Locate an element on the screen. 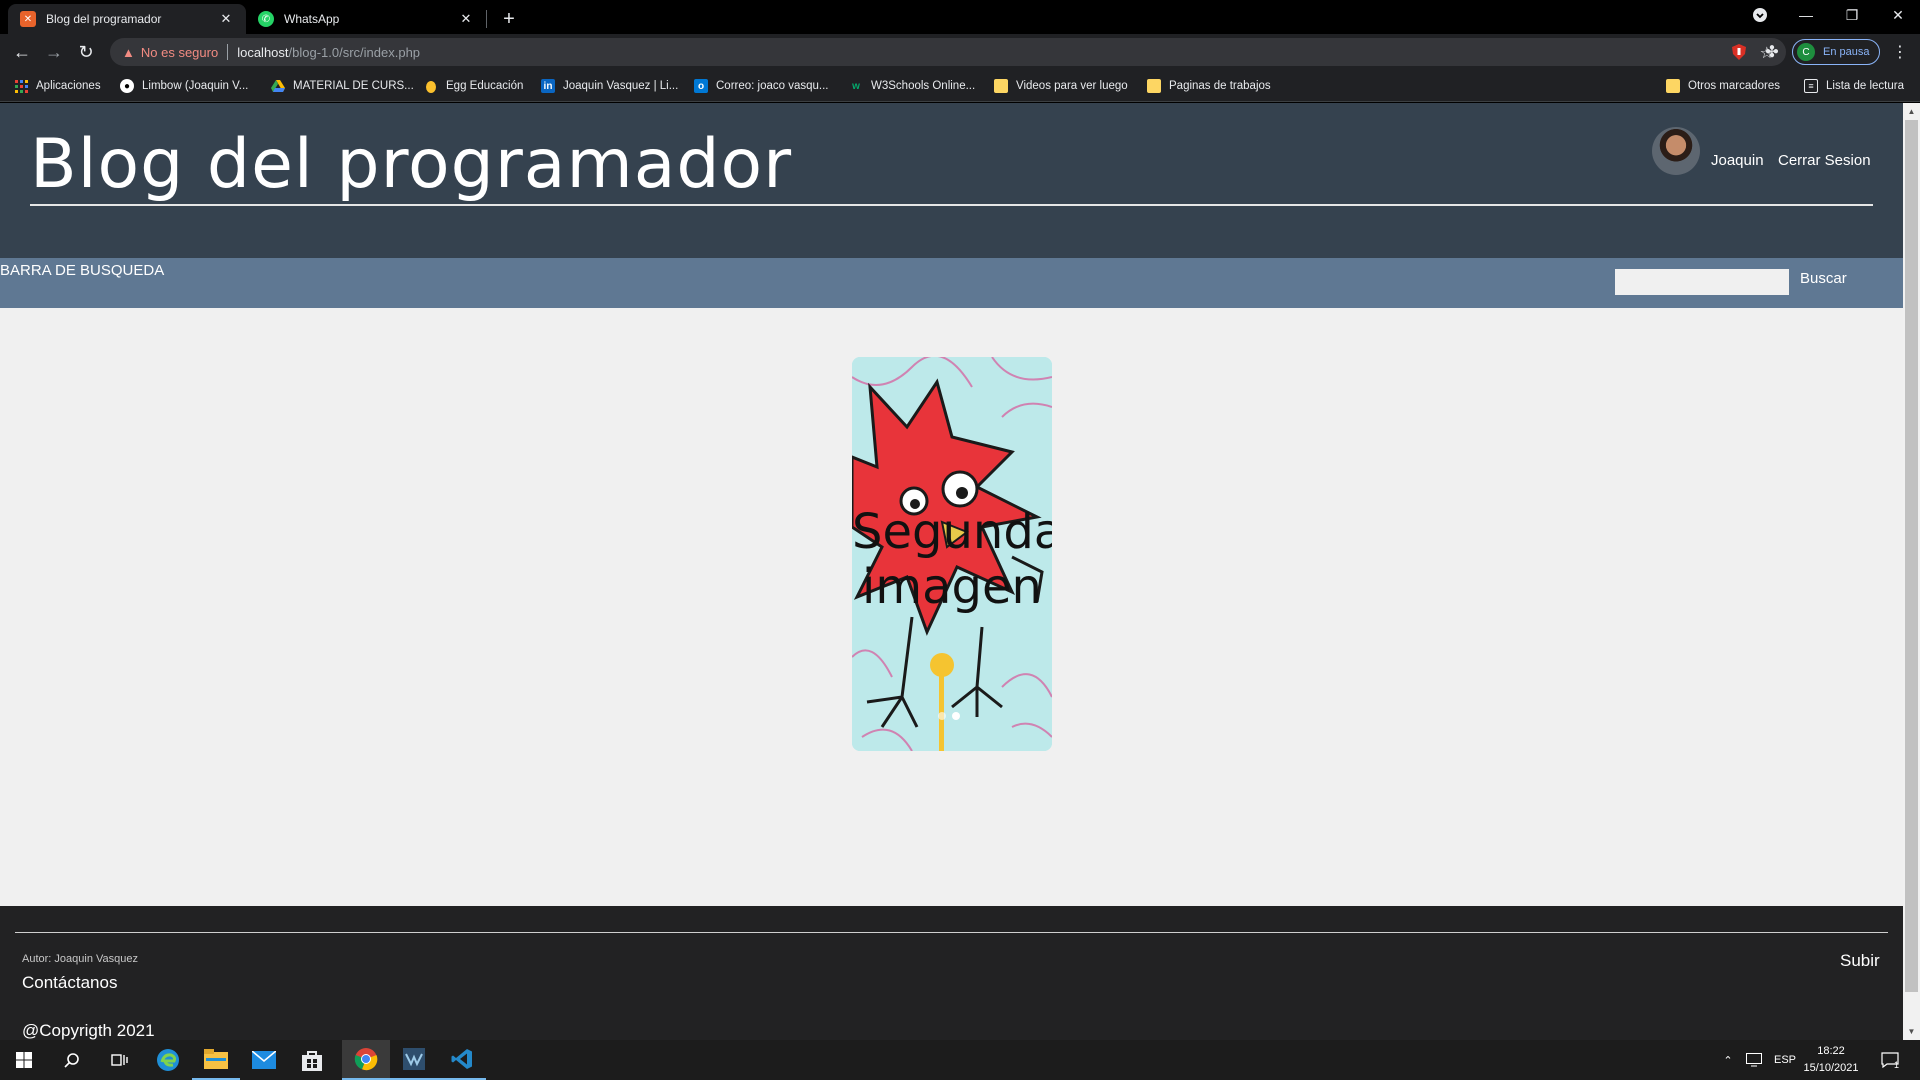 The height and width of the screenshot is (1080, 1920). search-icon is located at coordinates (72, 1060).